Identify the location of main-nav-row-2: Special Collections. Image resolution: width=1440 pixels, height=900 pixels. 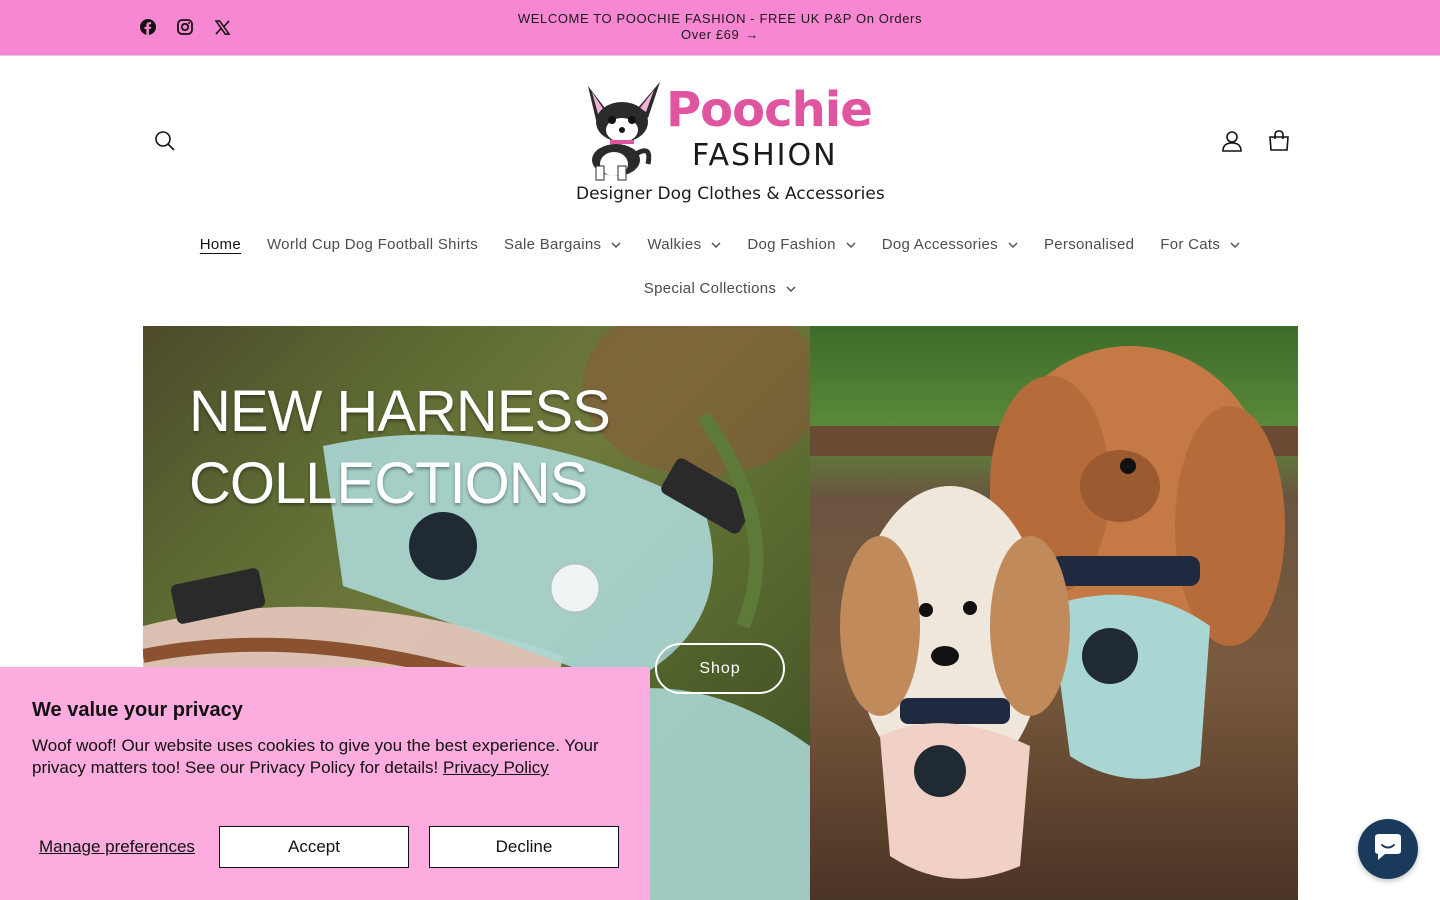
(720, 288).